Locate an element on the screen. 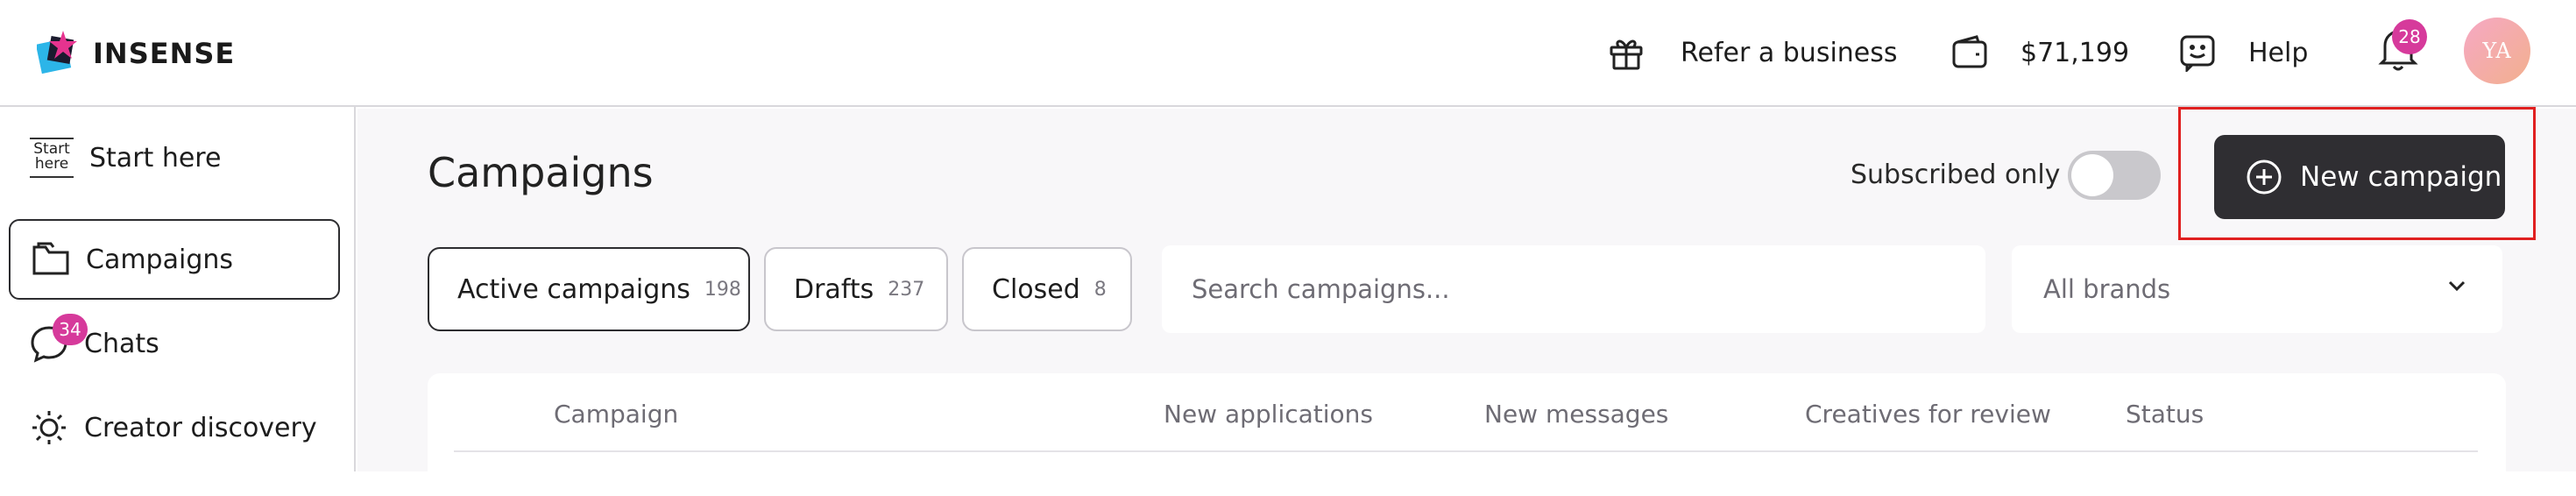 This screenshot has height=496, width=2576. toggle-knob is located at coordinates (2092, 175).